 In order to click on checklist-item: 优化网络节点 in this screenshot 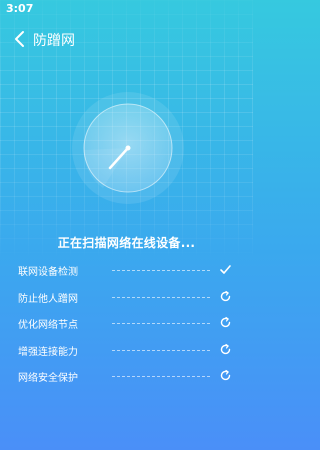, I will do `click(126, 324)`.